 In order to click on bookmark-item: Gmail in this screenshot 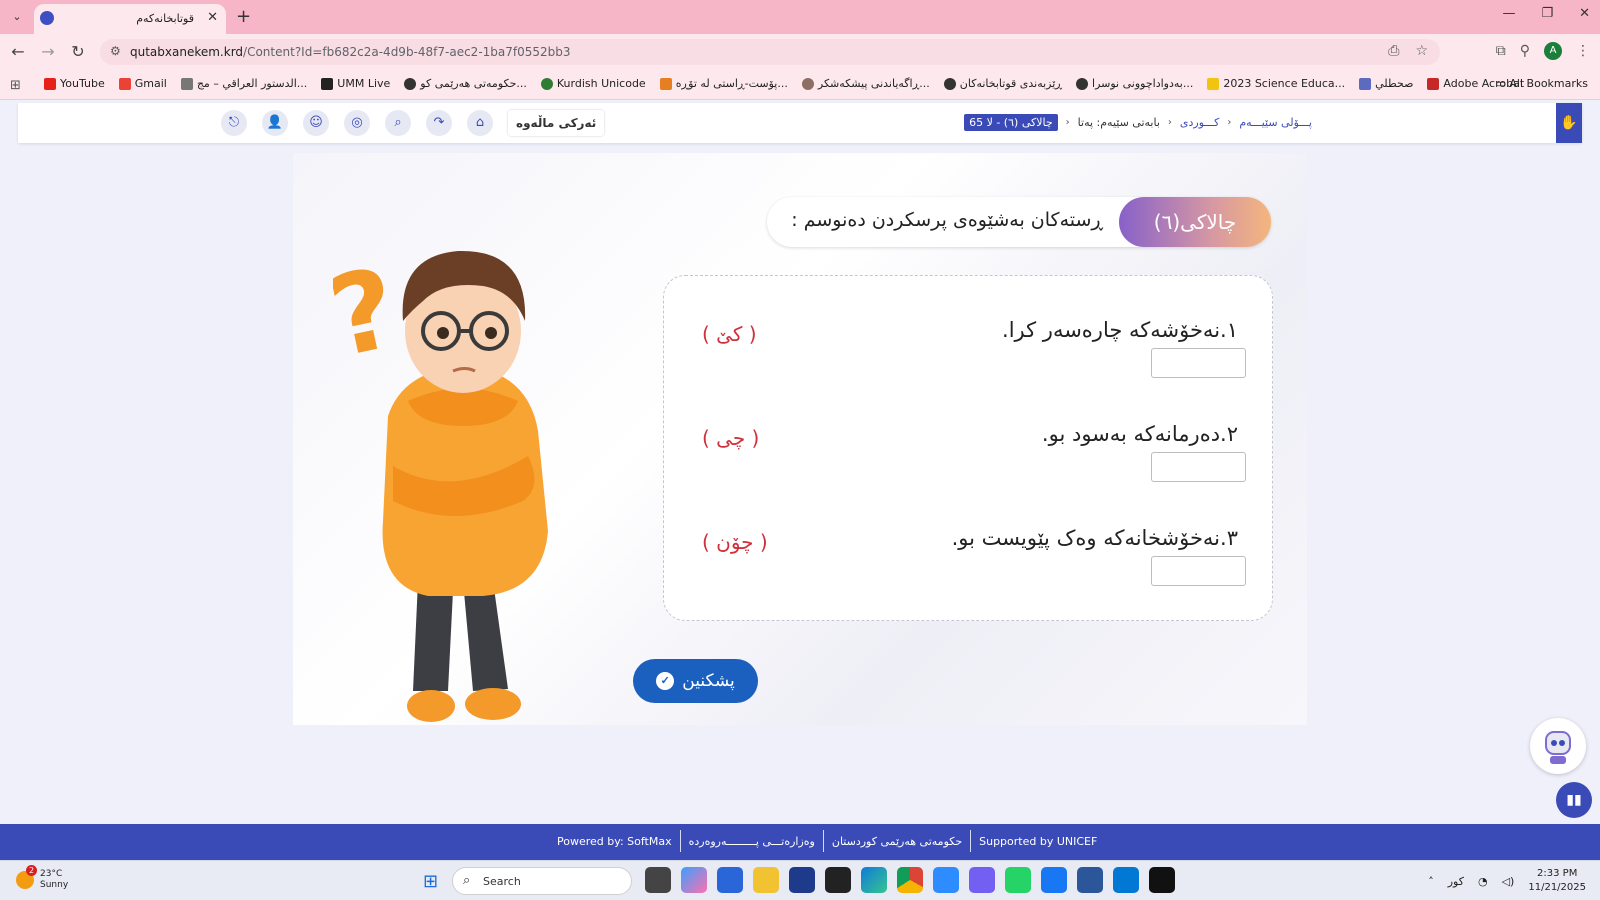, I will do `click(142, 83)`.